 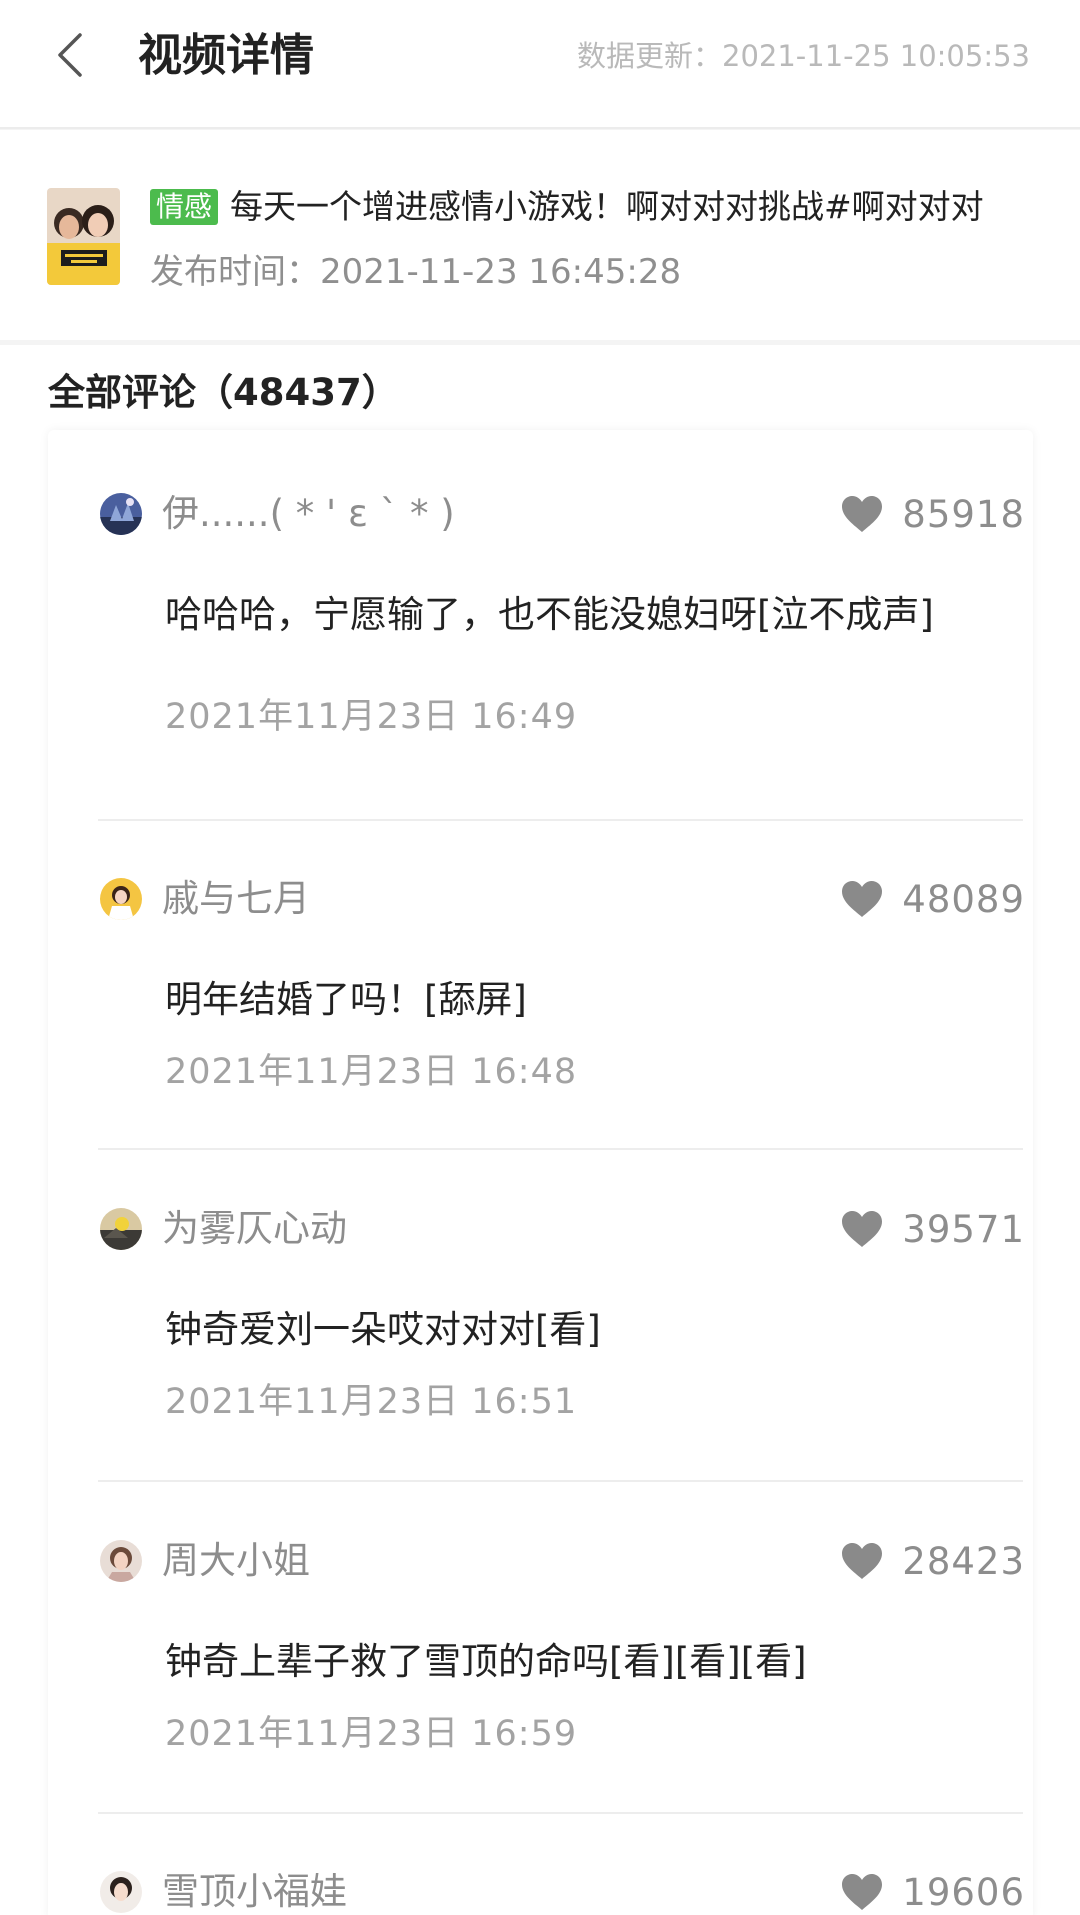 I want to click on video-title-row: 情感 每天一个增进感情小游戏！啊对对对挑战#啊对对对, so click(x=590, y=207).